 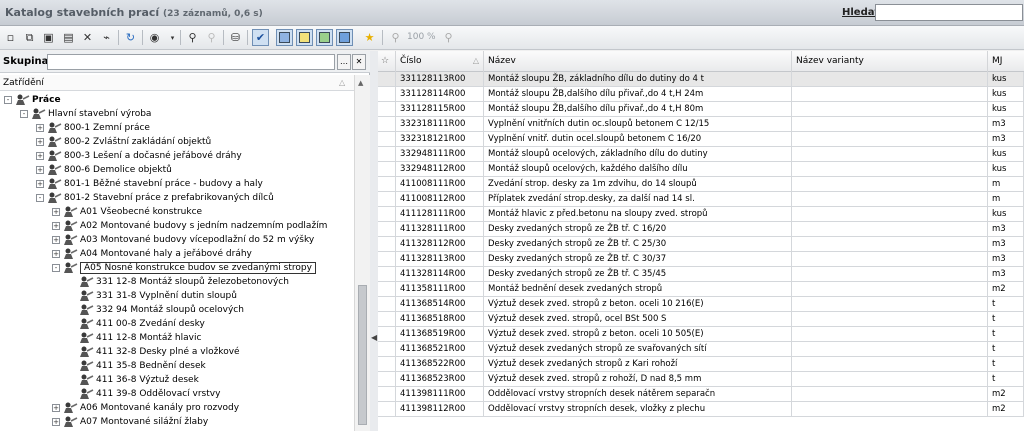 I want to click on col-cislo: Číslo △, so click(x=440, y=61).